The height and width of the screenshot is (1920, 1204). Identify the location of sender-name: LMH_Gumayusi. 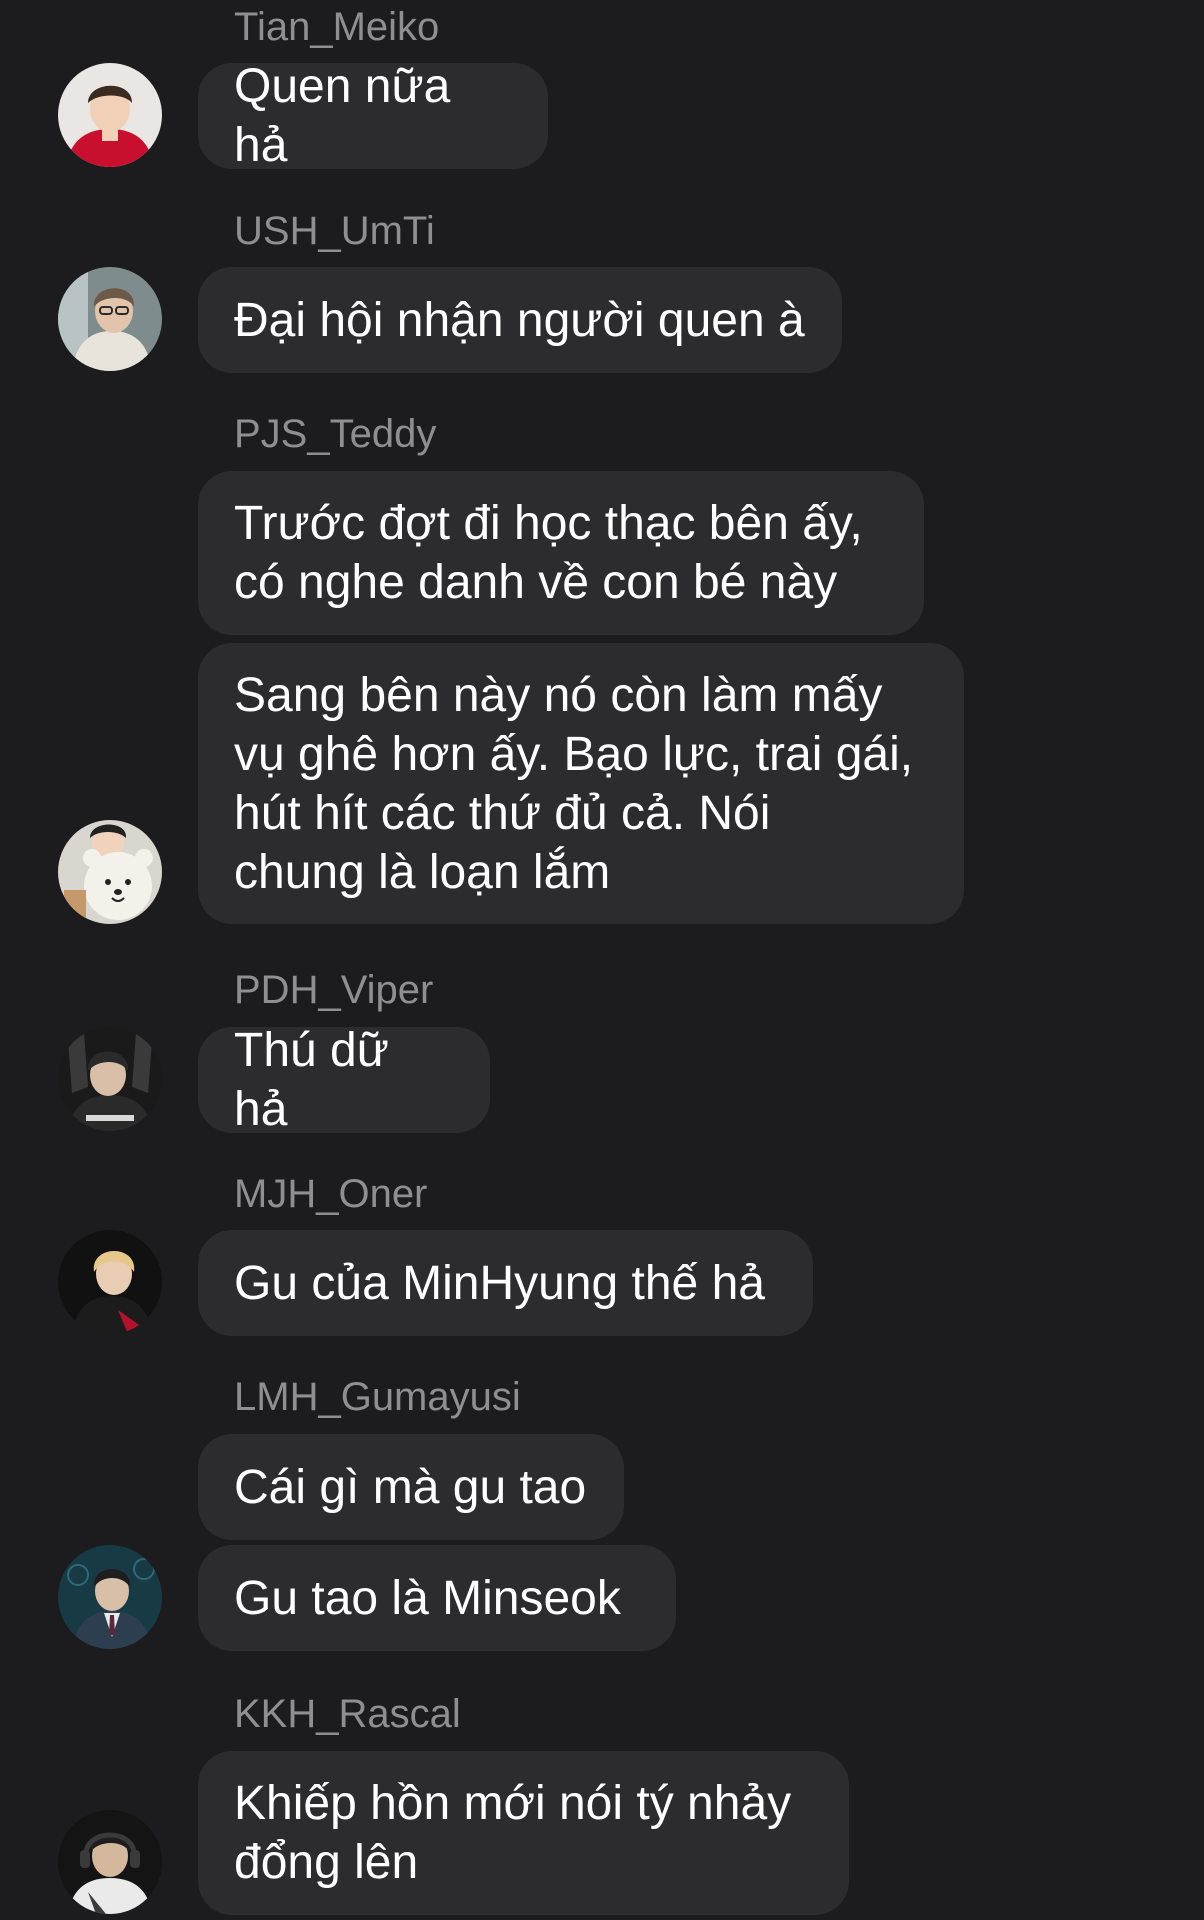
(377, 1397).